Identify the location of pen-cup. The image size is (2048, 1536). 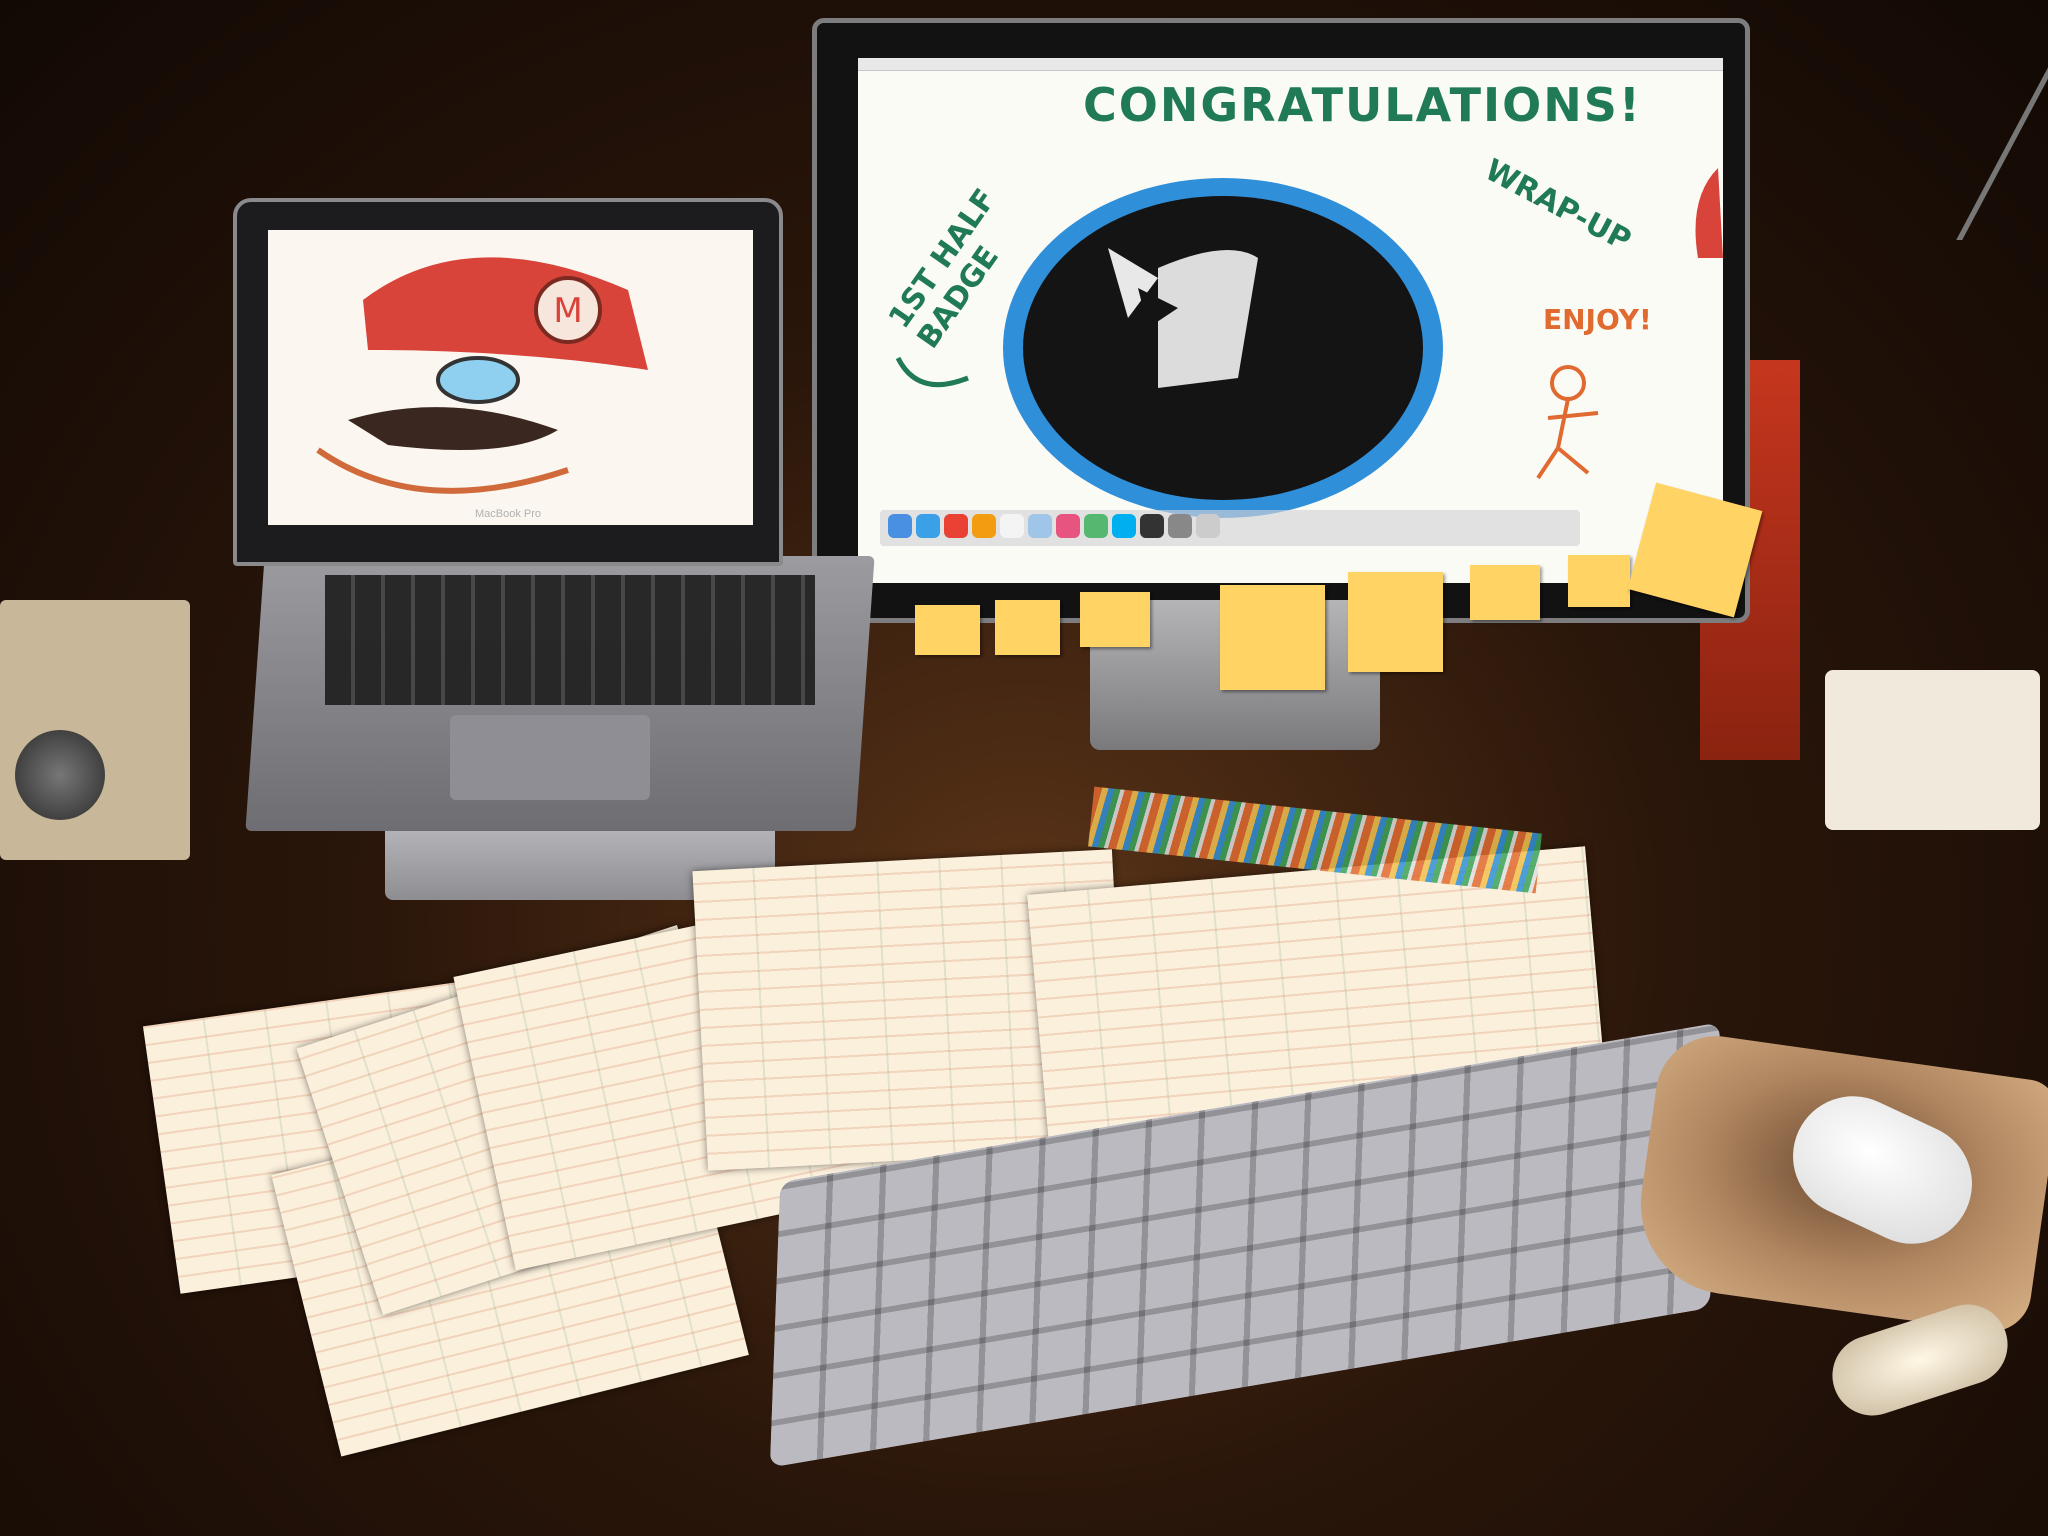
(1932, 750).